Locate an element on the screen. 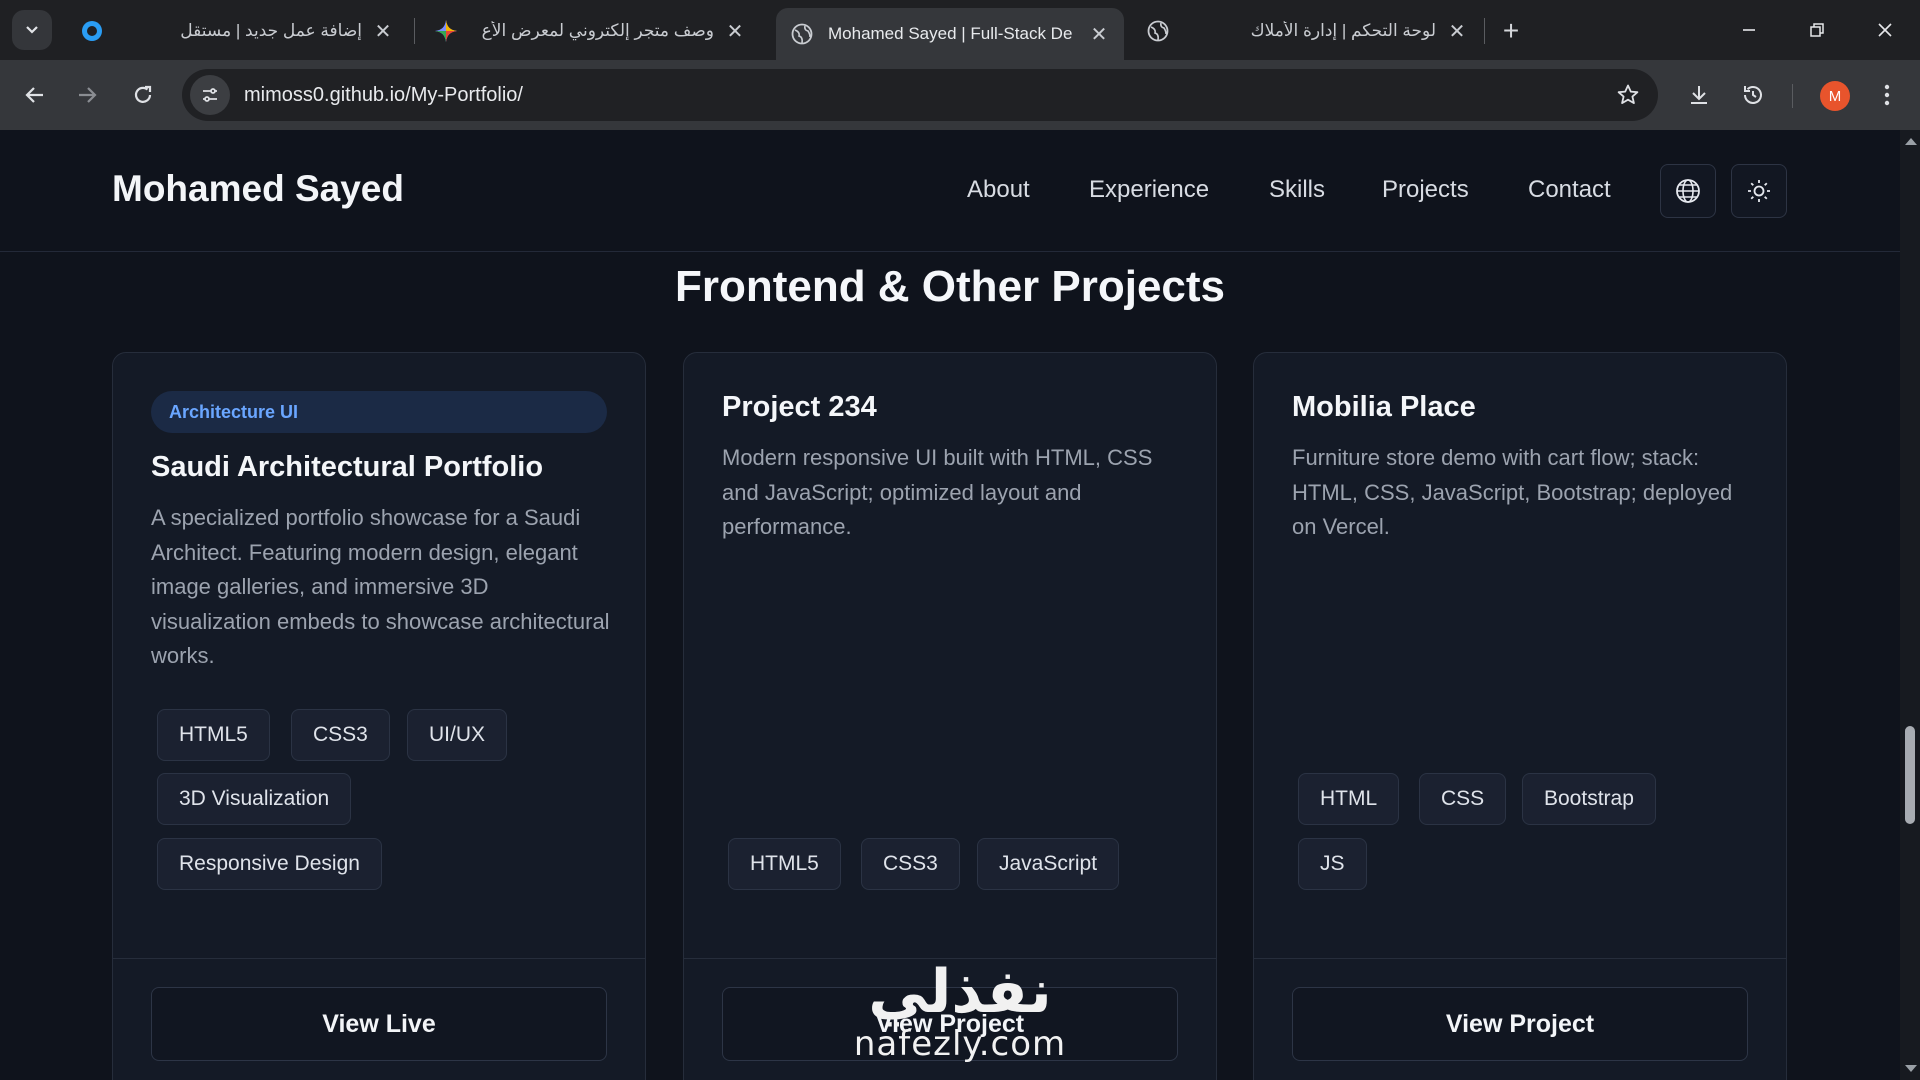 The width and height of the screenshot is (1920, 1080). address-bar: mimoss0.github.io/My-Portfolio/ is located at coordinates (920, 95).